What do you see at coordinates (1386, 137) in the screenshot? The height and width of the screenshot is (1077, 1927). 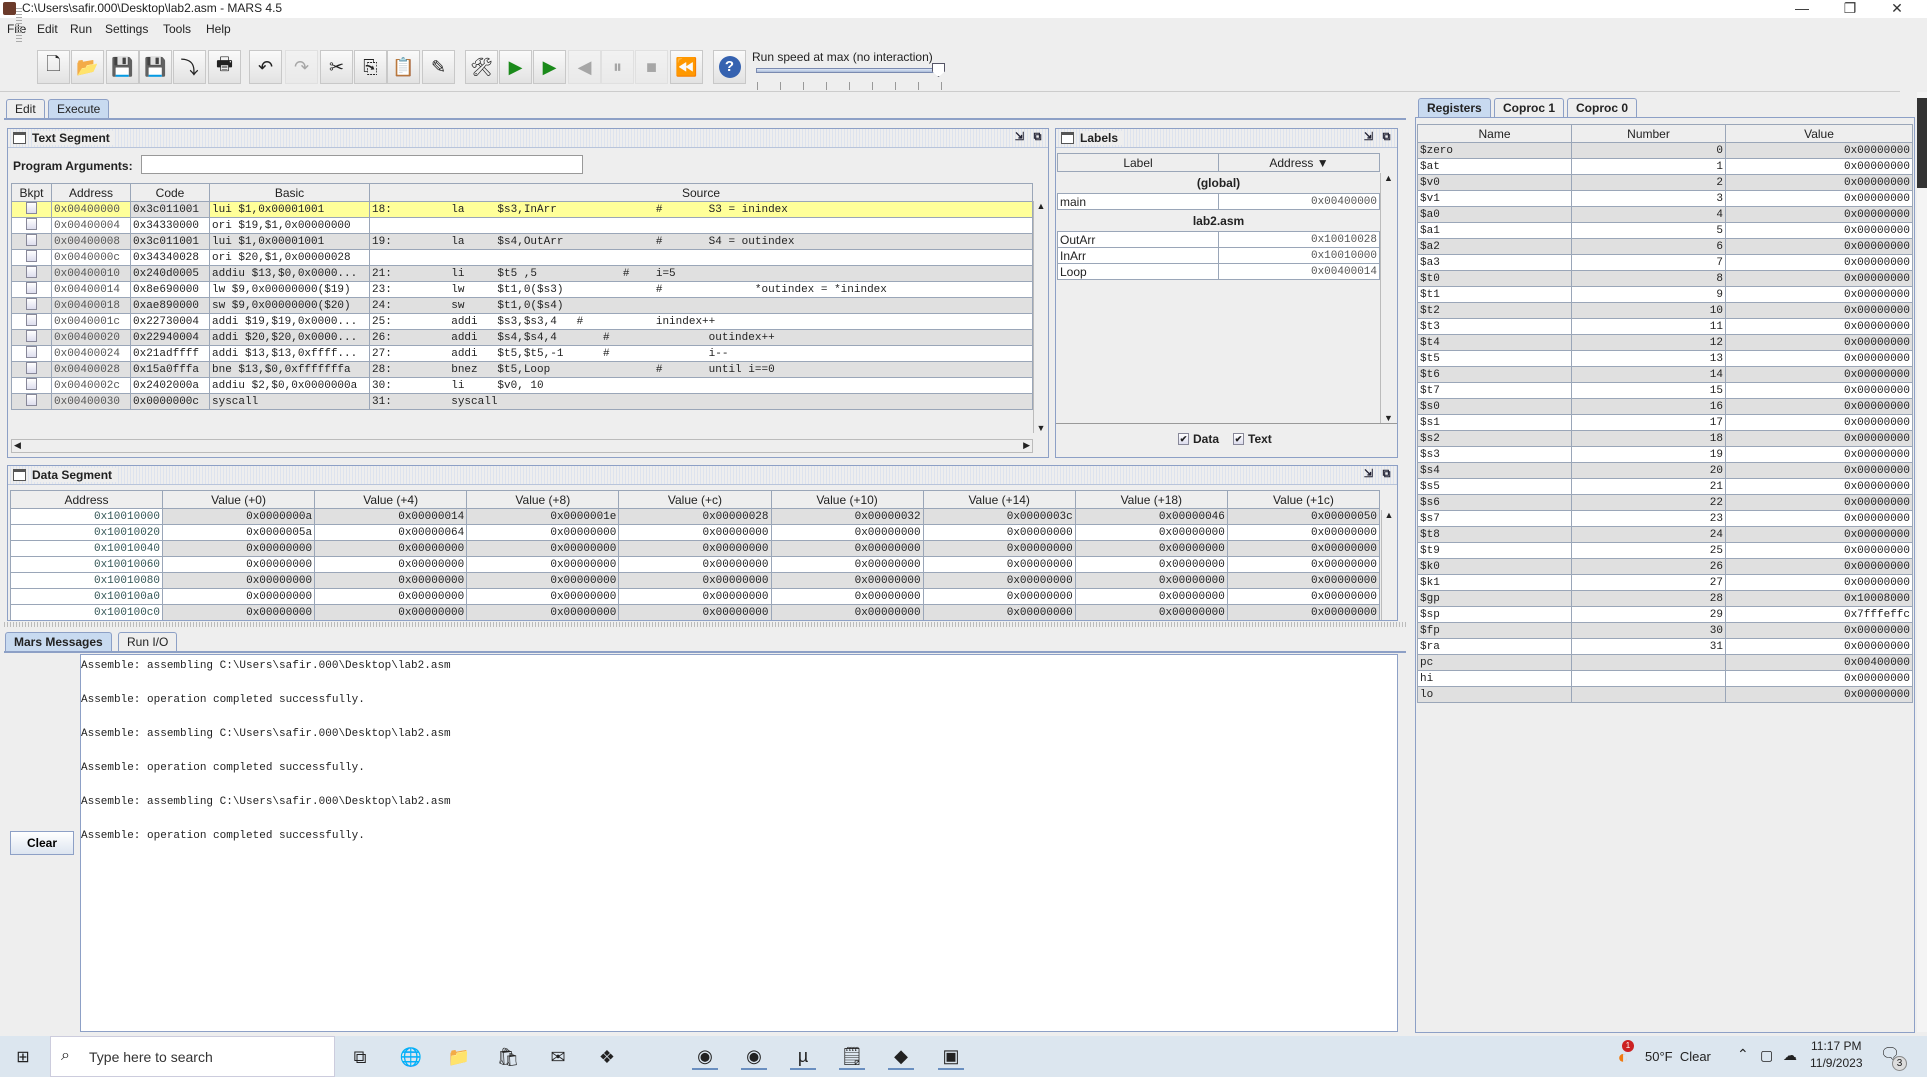 I see `maximize-panel-icon: ⧉` at bounding box center [1386, 137].